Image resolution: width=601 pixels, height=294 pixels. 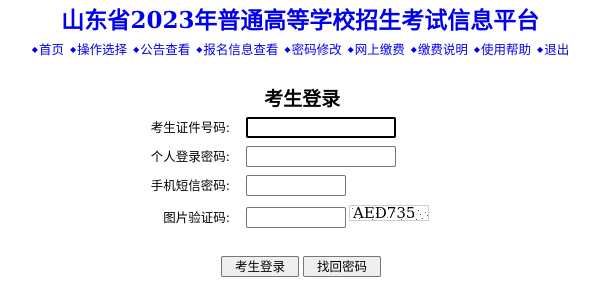 I want to click on nav-item-registration-info: ◆报名信息查看, so click(x=237, y=50).